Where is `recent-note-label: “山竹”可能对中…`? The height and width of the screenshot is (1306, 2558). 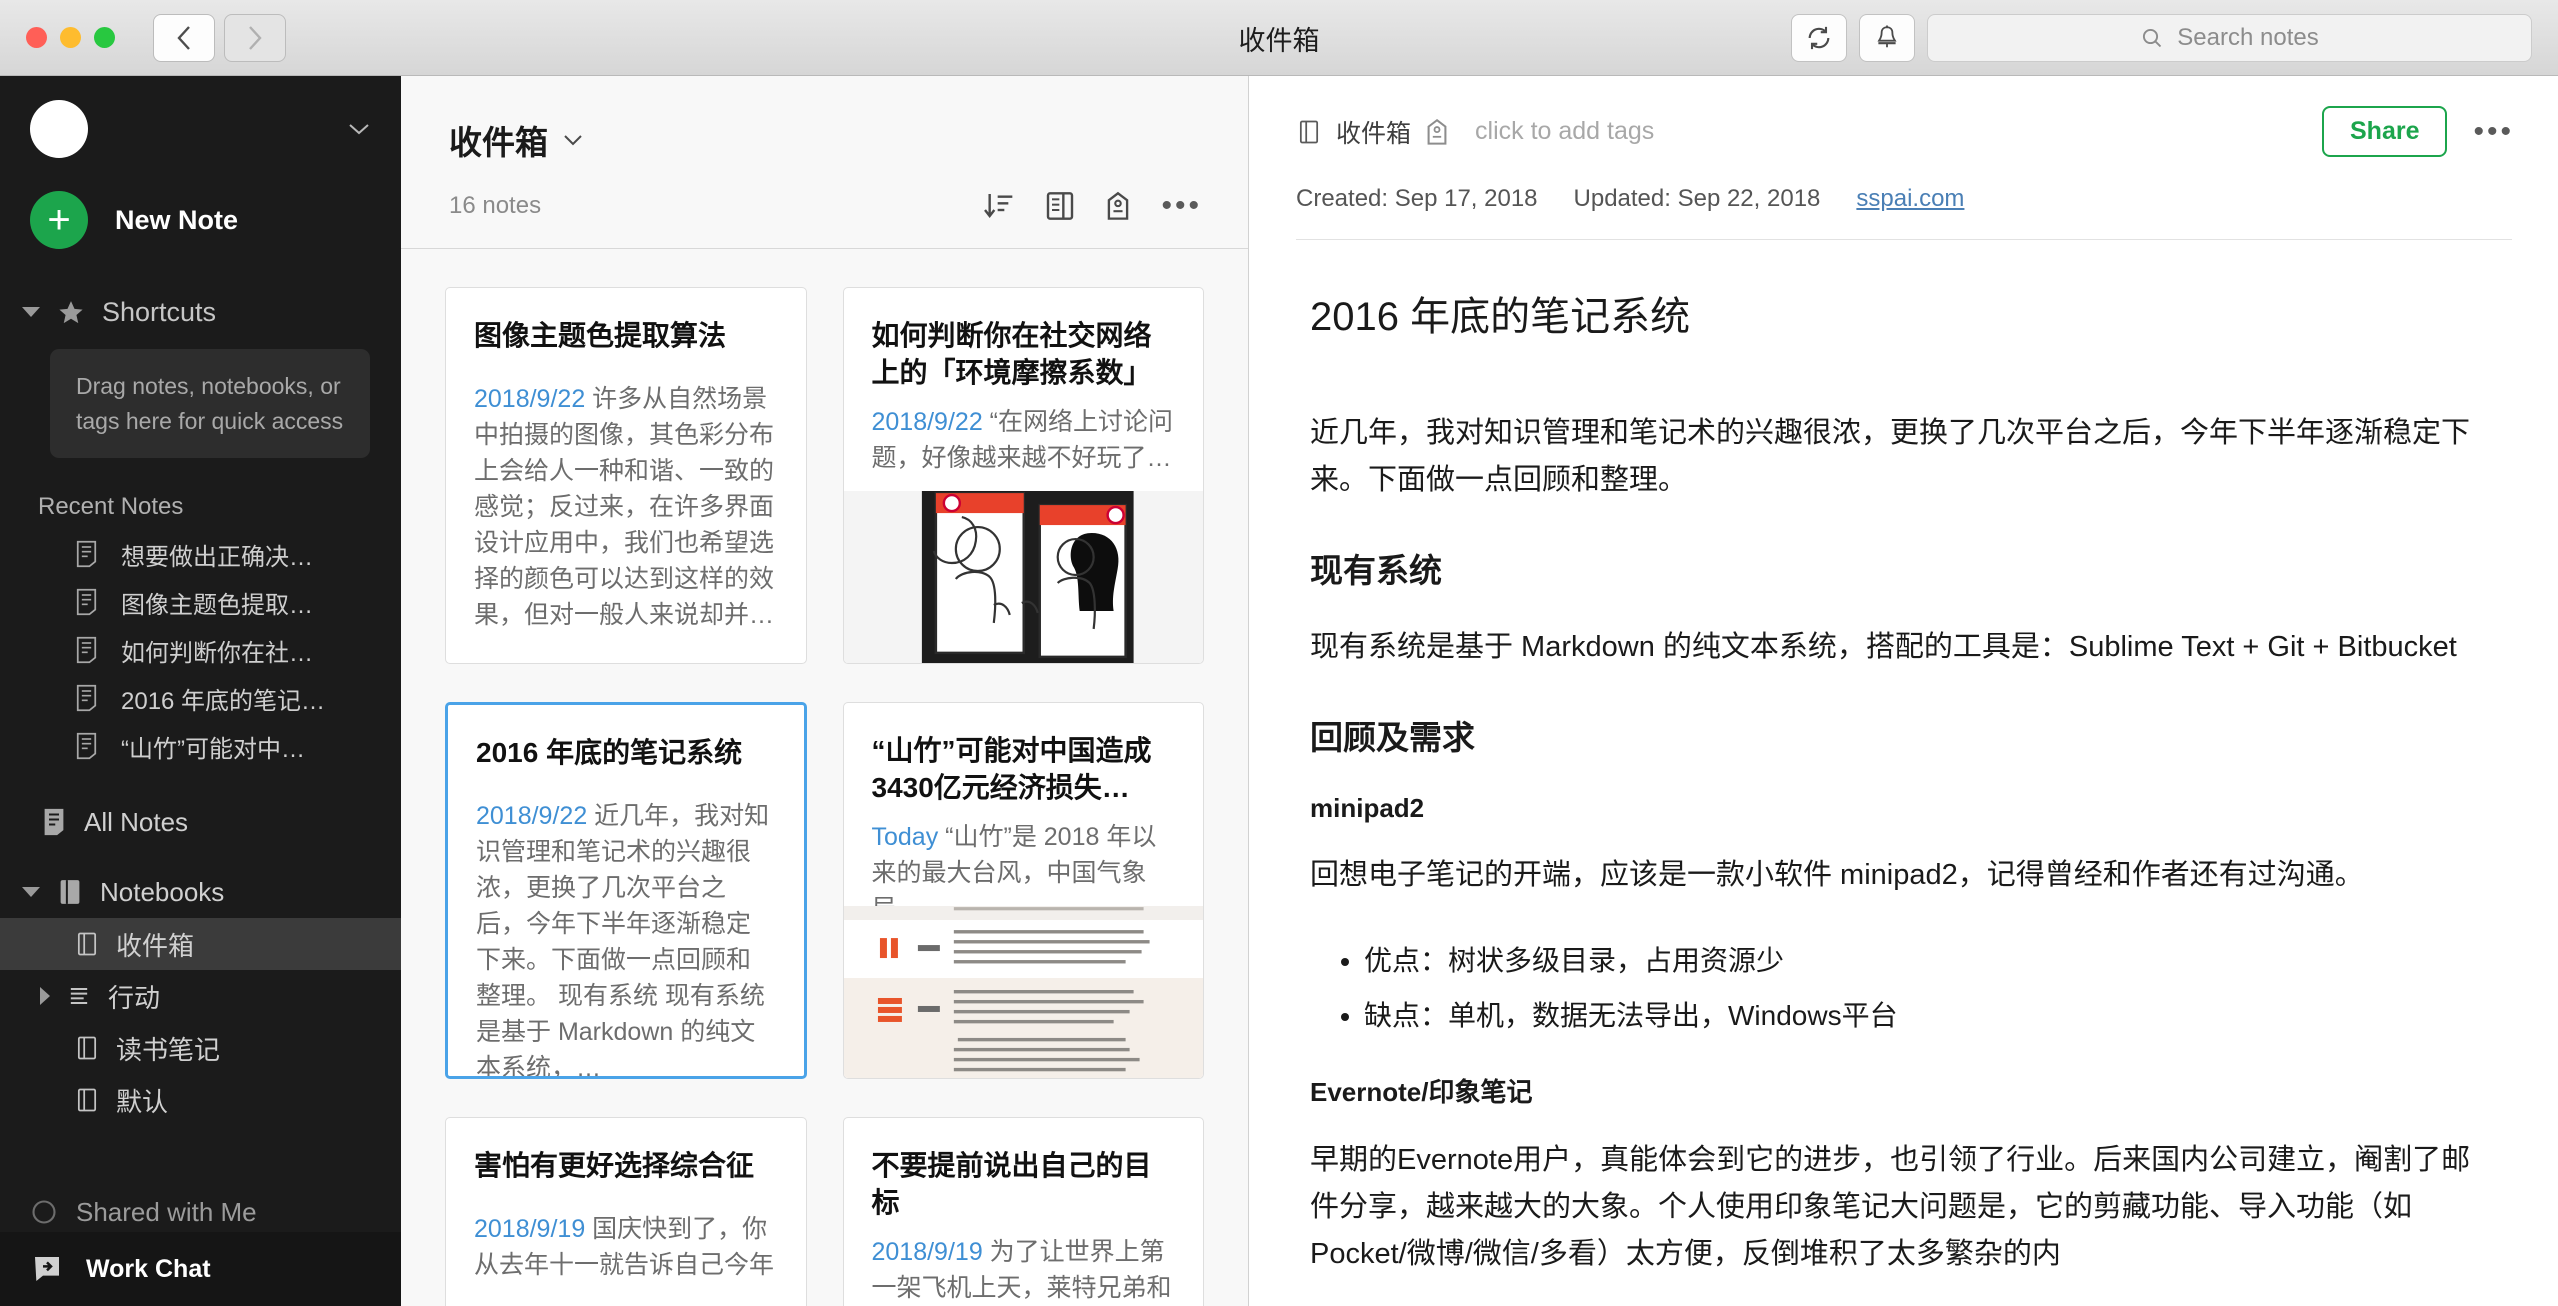 recent-note-label: “山竹”可能对中… is located at coordinates (213, 749).